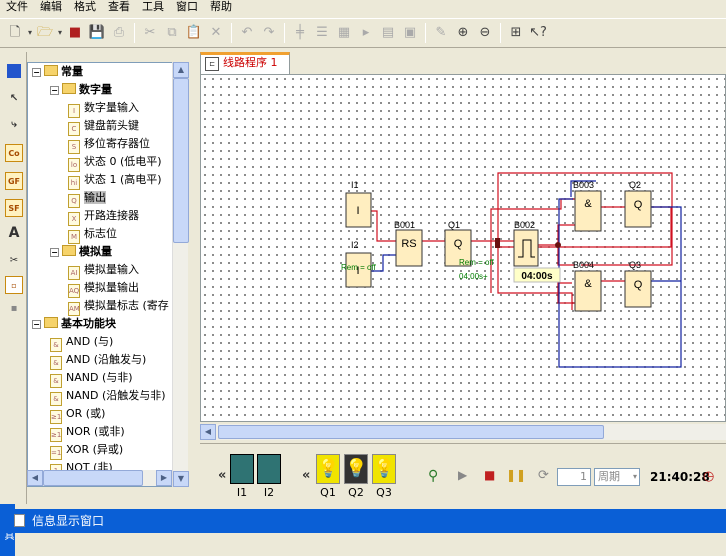 The height and width of the screenshot is (556, 726). What do you see at coordinates (181, 479) in the screenshot?
I see `scroll-down-icon: ▼` at bounding box center [181, 479].